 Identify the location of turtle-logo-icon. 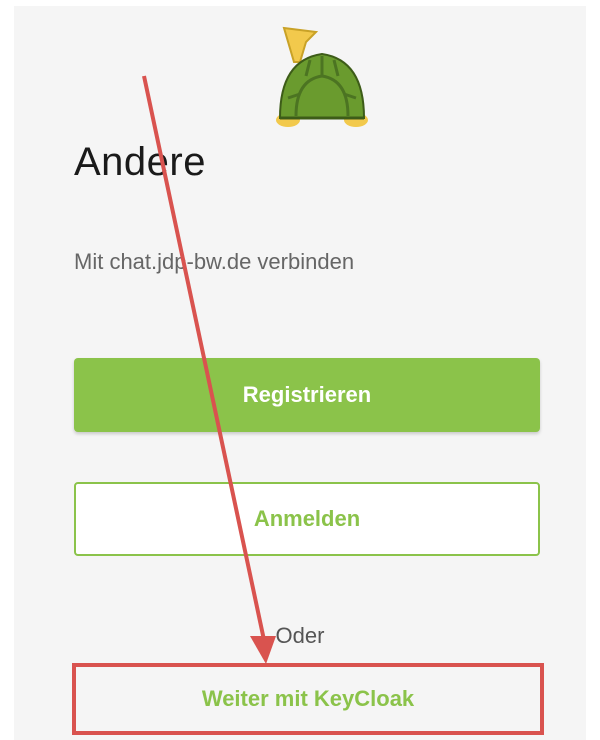
(322, 76).